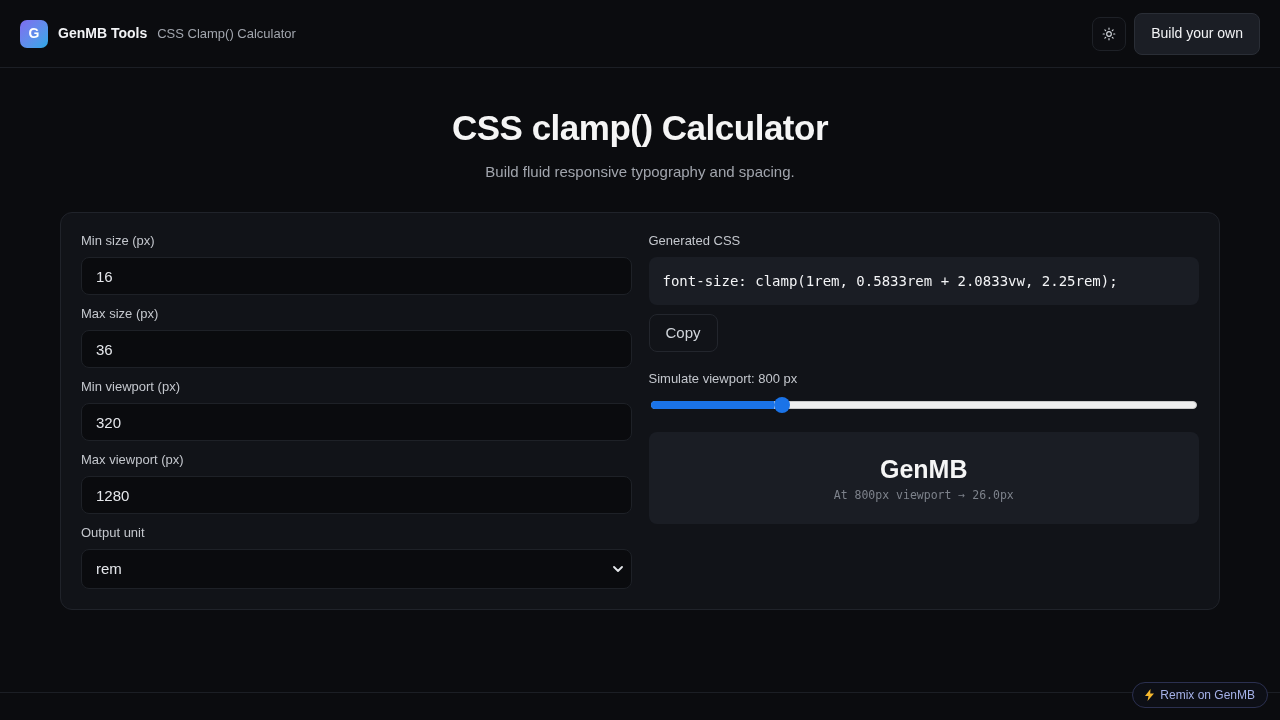 The height and width of the screenshot is (720, 1280). Describe the element at coordinates (923, 495) in the screenshot. I see `preview-caption: At 800px viewport → 26.0px` at that location.